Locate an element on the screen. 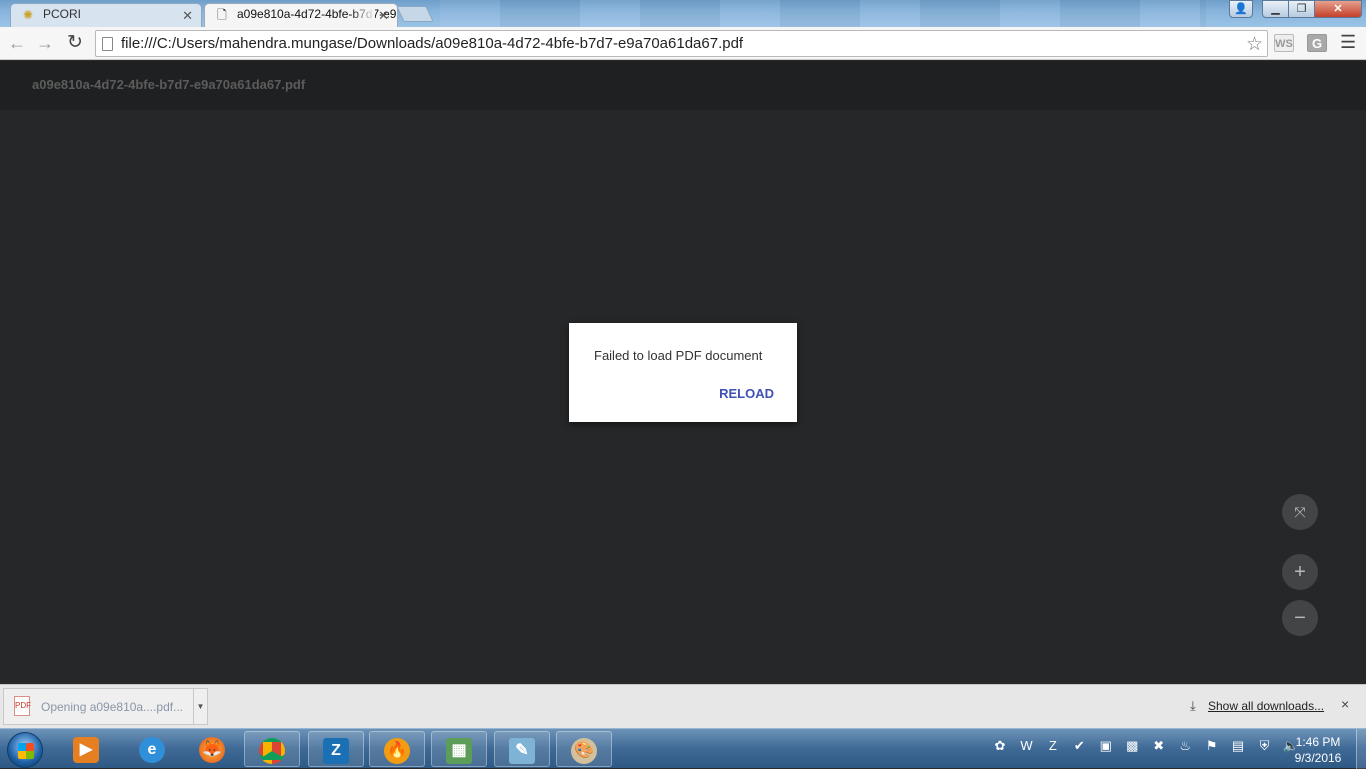 This screenshot has height=769, width=1366. pdf-title: a09e810a-4d72-4bfe-b7d7-e9a70a61da67.pdf is located at coordinates (169, 84).